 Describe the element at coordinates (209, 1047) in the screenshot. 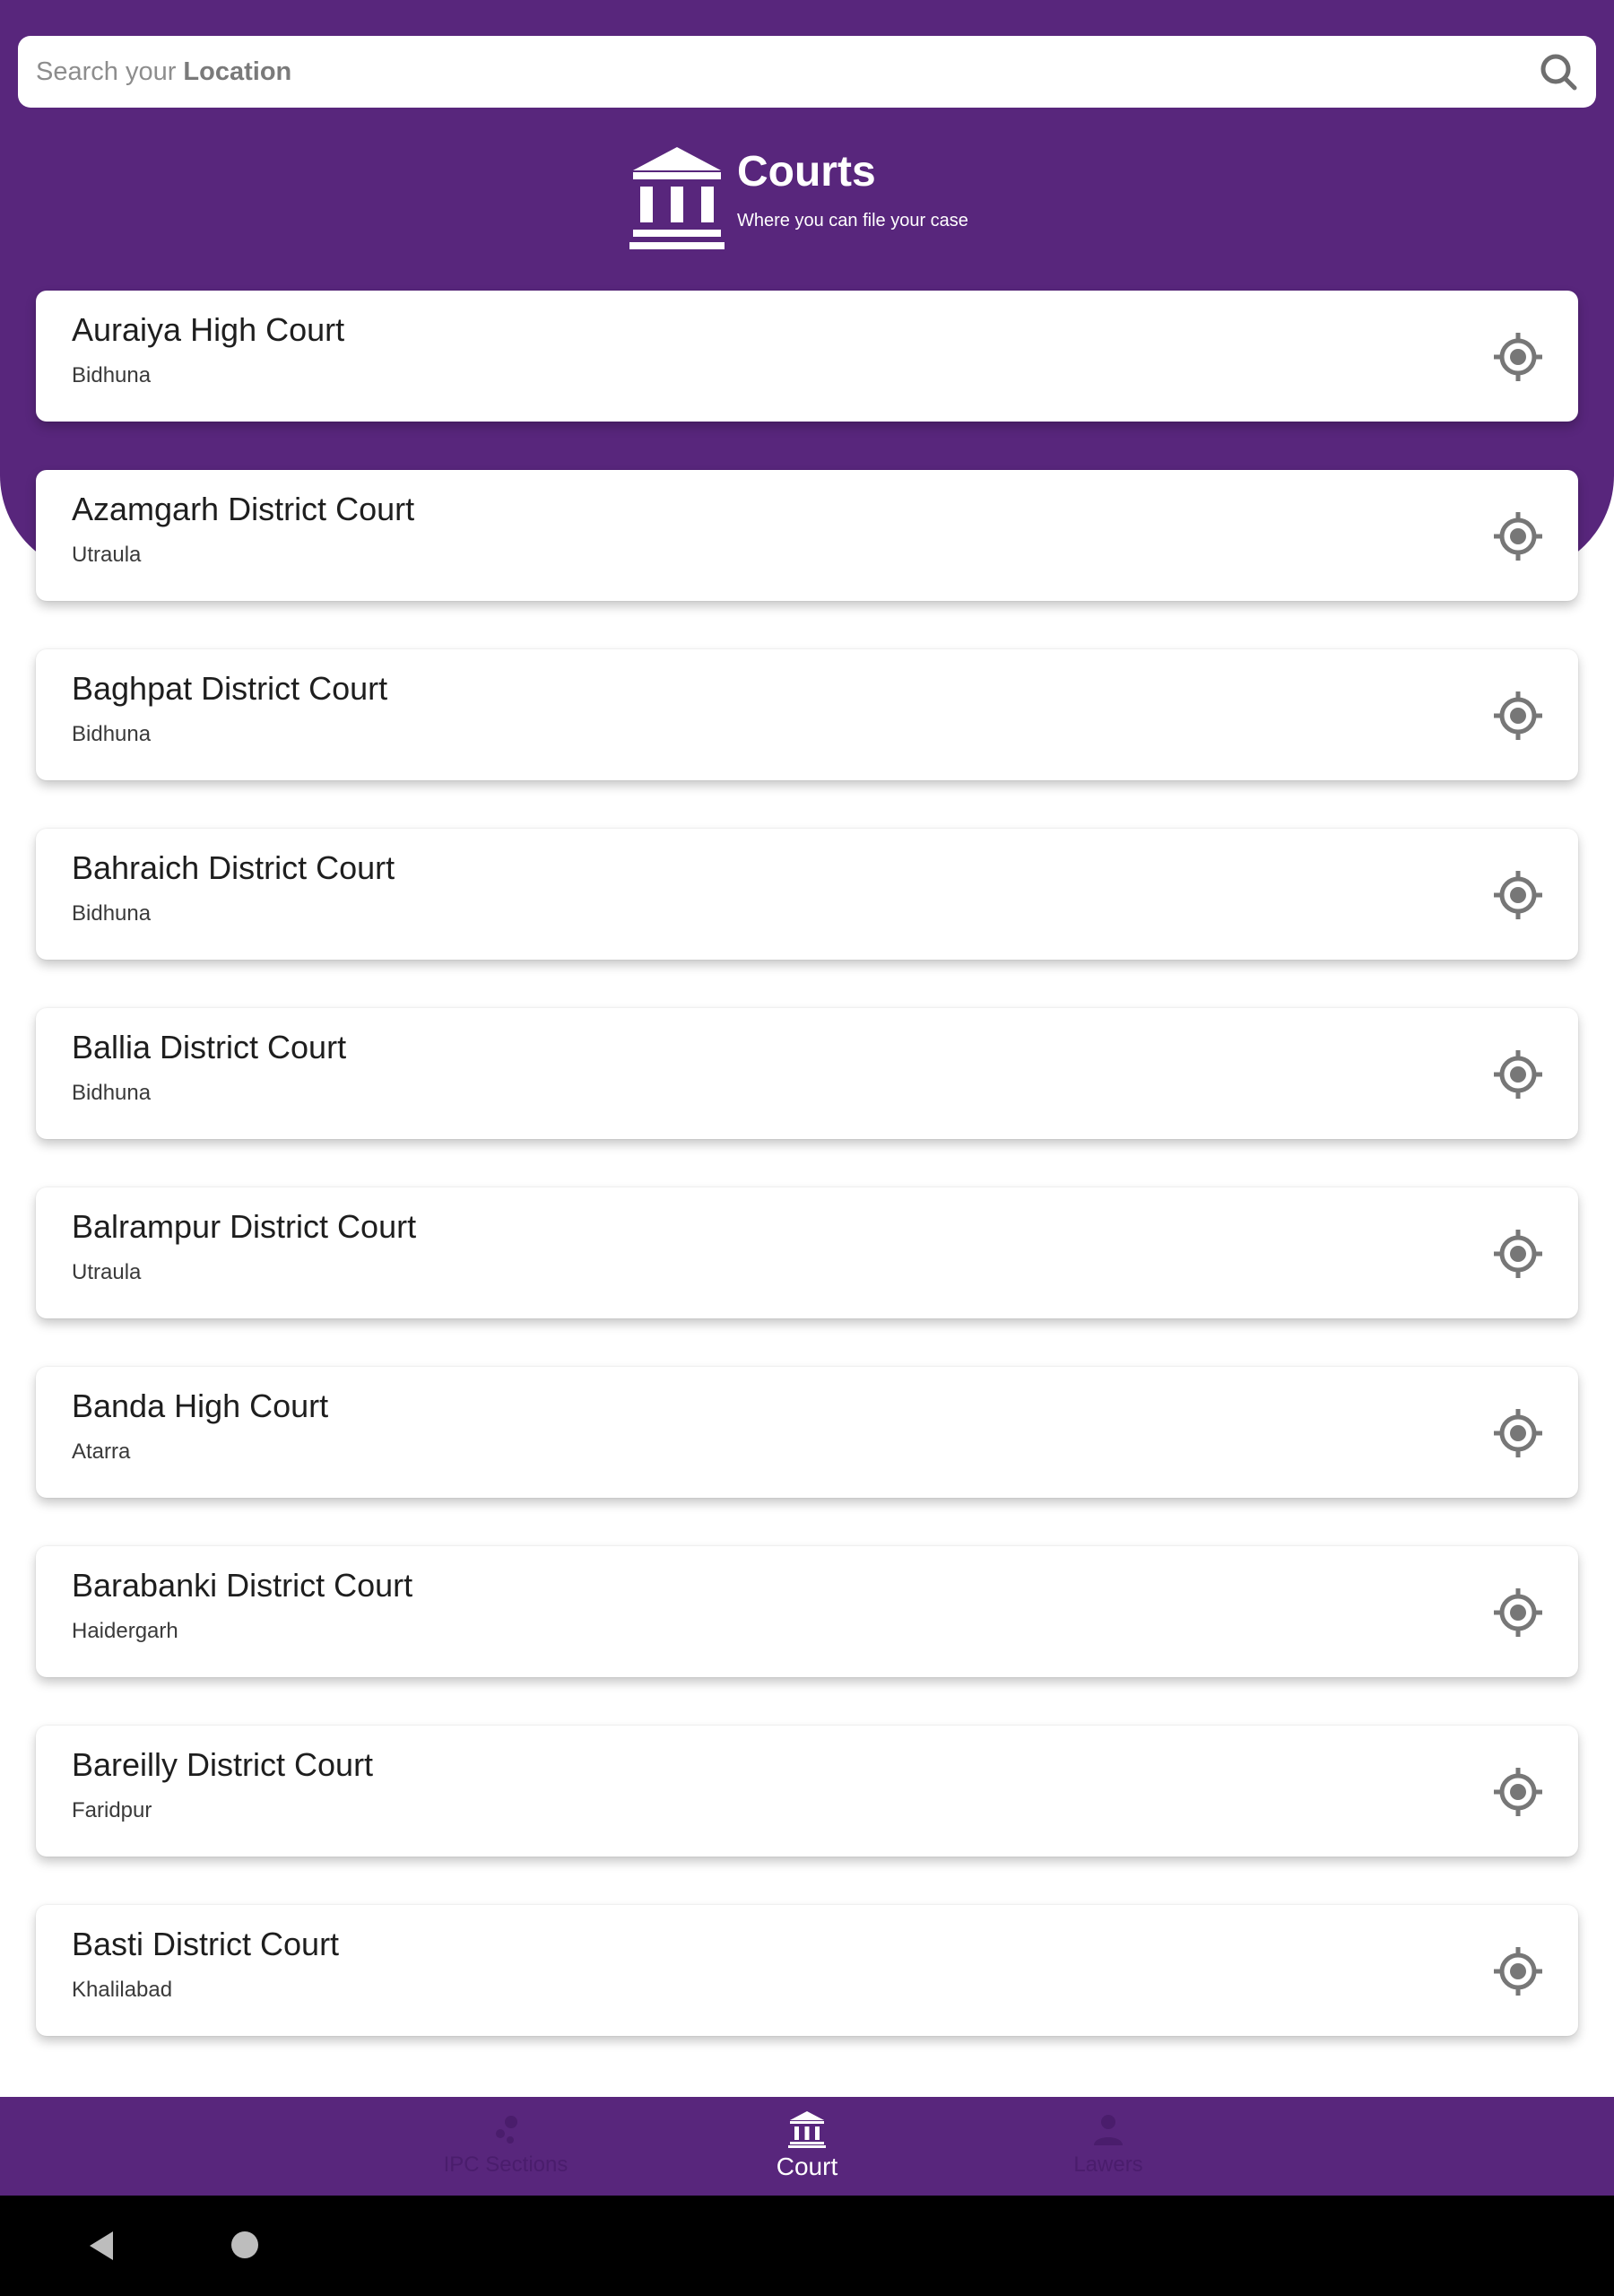

I see `court-name: Ballia District Court` at that location.